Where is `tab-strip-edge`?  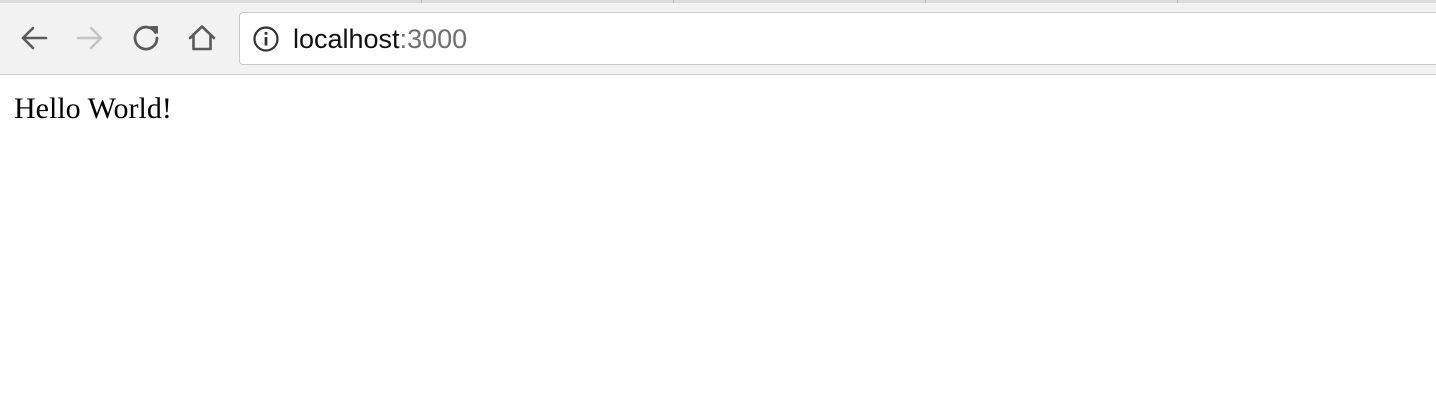
tab-strip-edge is located at coordinates (718, 1).